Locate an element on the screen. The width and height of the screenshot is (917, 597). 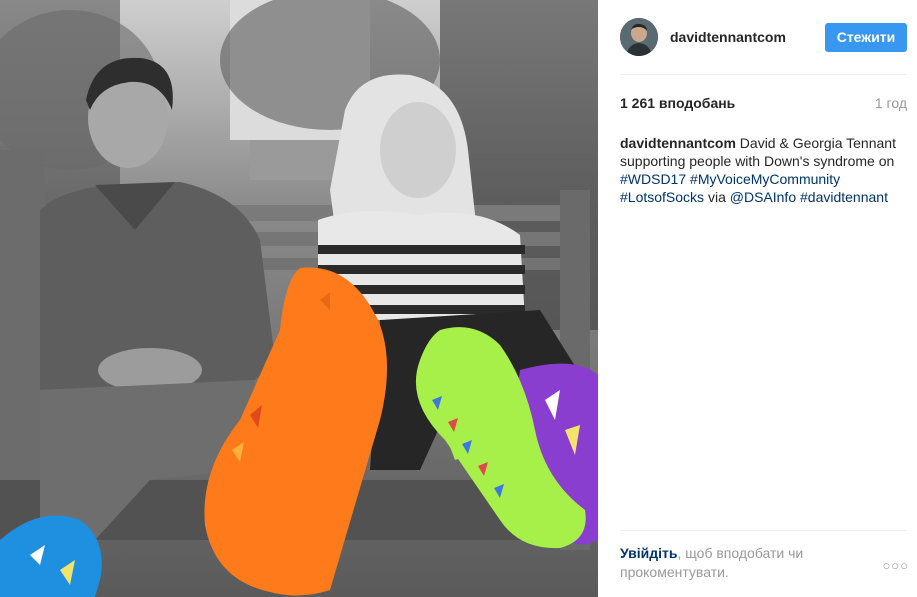
hashtag-link: #davidtennant is located at coordinates (844, 197).